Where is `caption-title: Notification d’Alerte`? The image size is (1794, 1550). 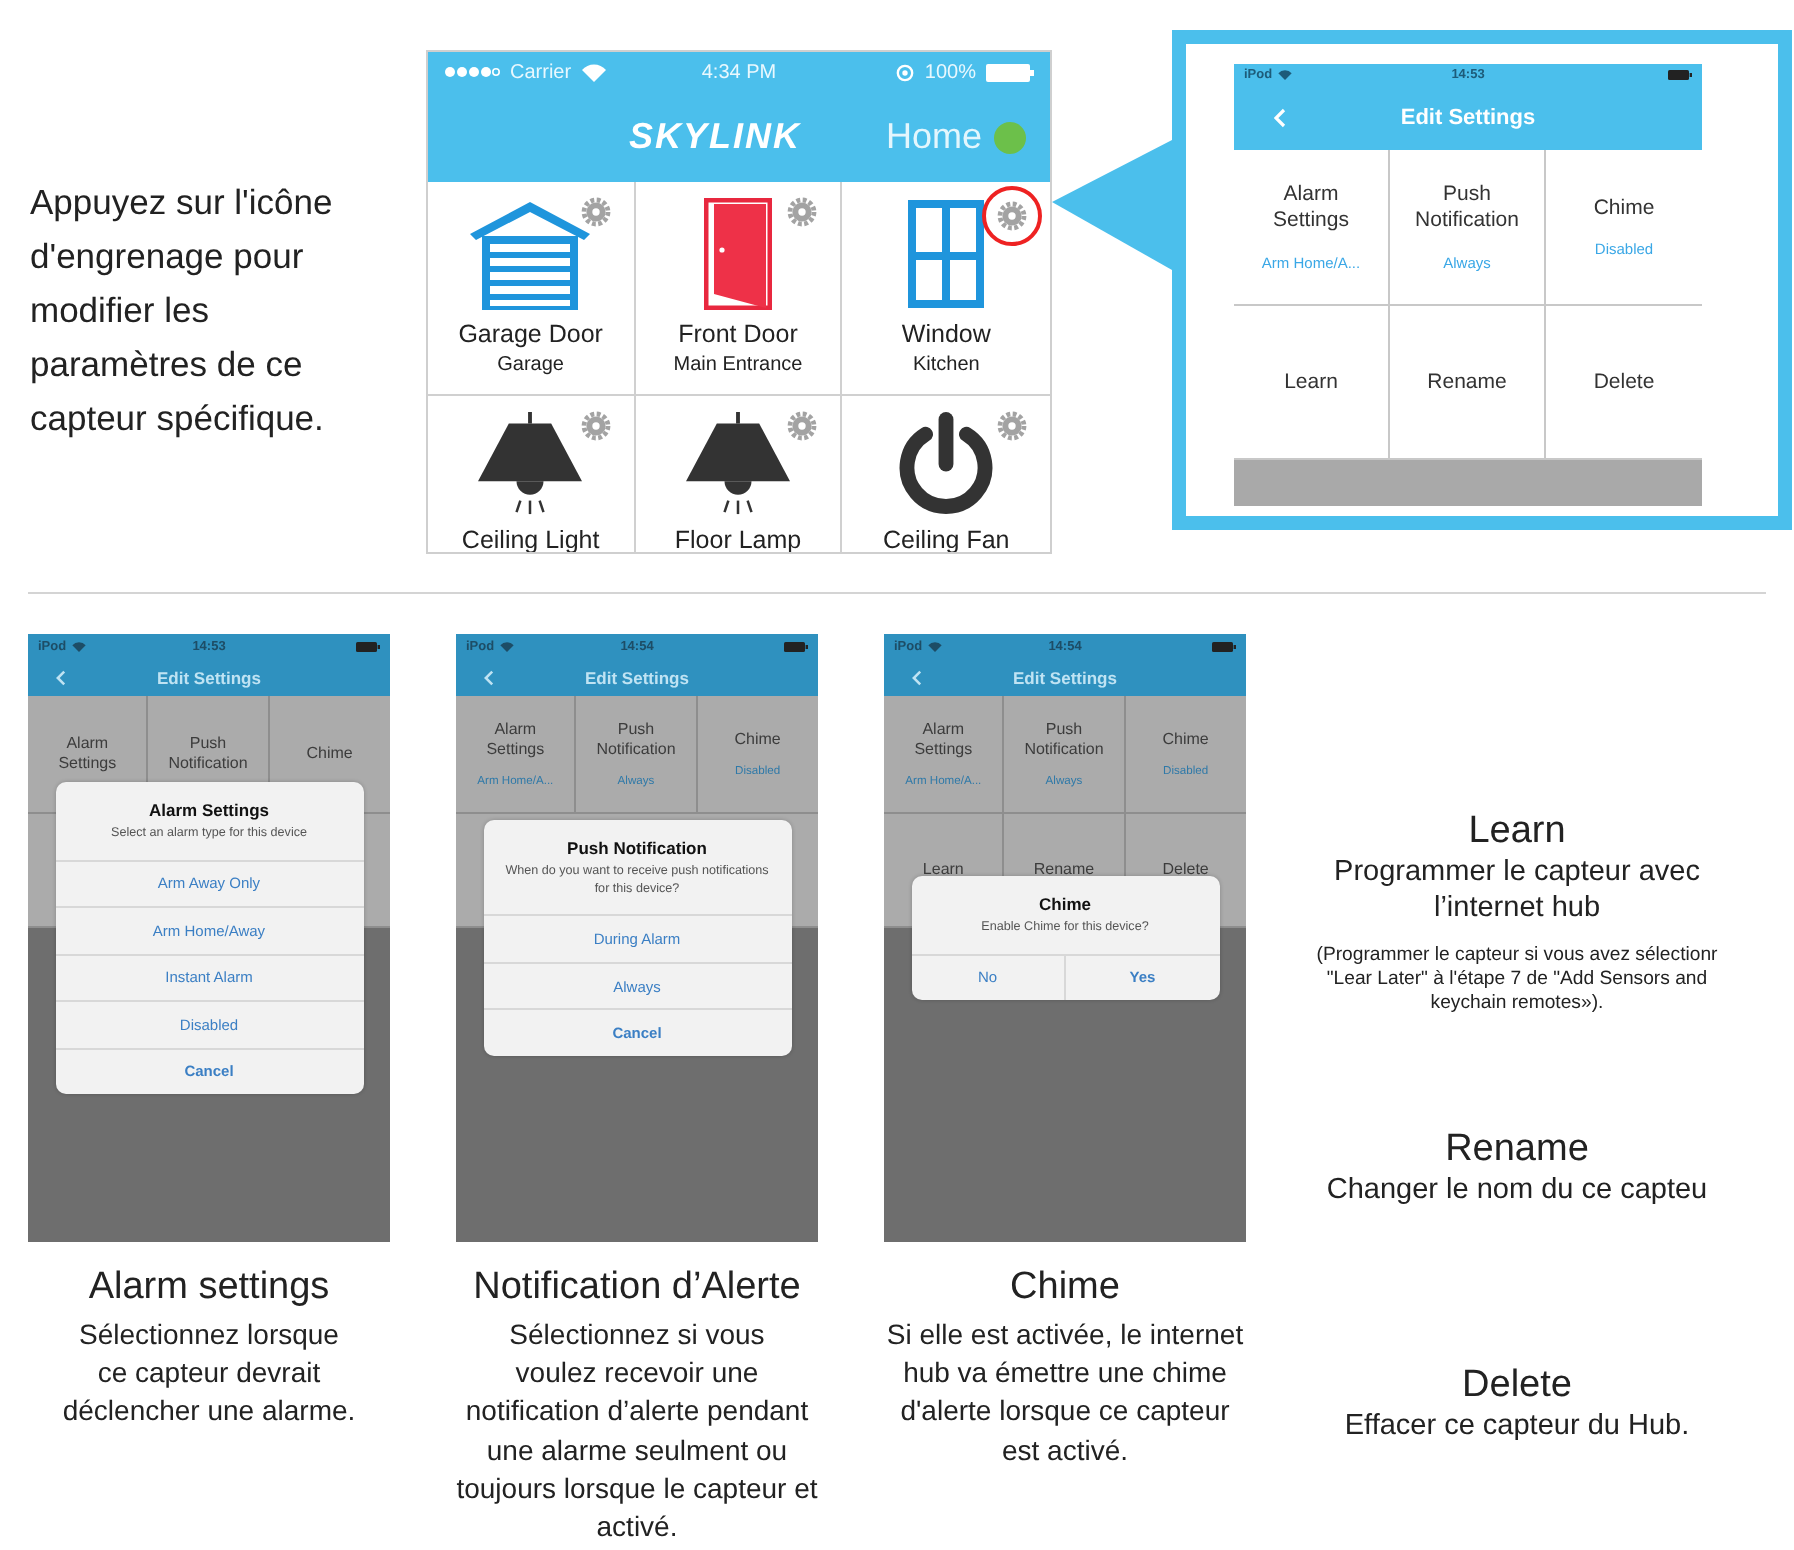
caption-title: Notification d’Alerte is located at coordinates (637, 1288).